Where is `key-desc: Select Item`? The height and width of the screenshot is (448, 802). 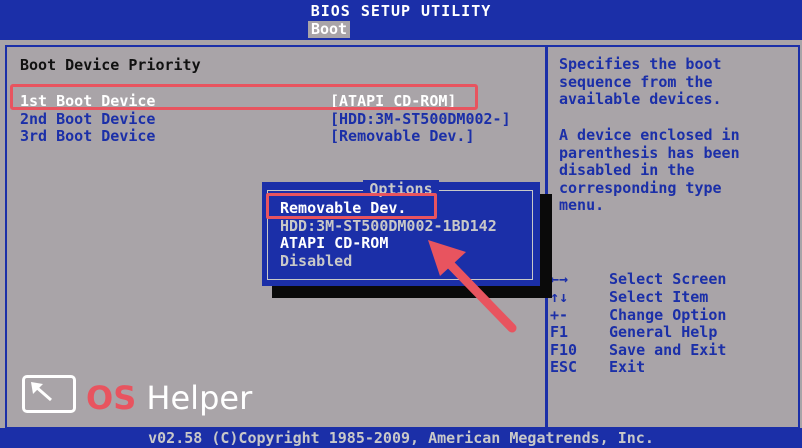
key-desc: Select Item is located at coordinates (659, 297).